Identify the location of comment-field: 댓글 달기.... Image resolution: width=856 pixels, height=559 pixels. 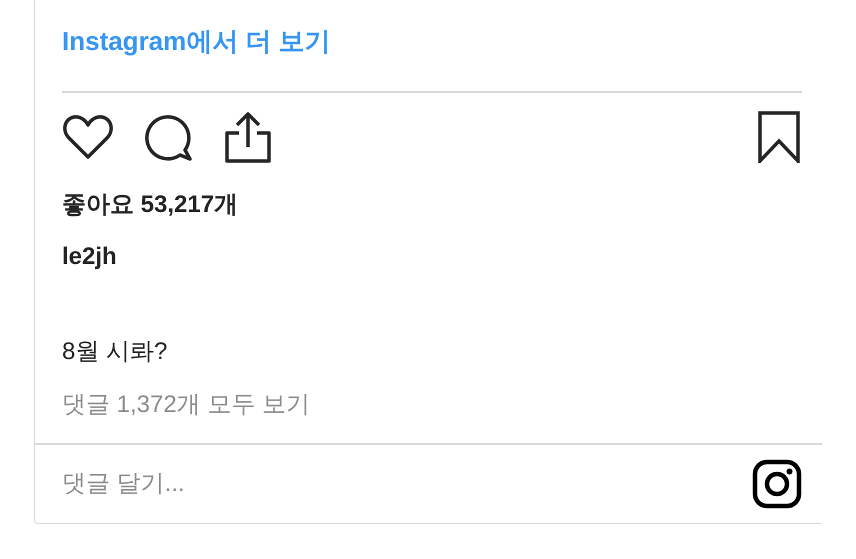
(407, 484).